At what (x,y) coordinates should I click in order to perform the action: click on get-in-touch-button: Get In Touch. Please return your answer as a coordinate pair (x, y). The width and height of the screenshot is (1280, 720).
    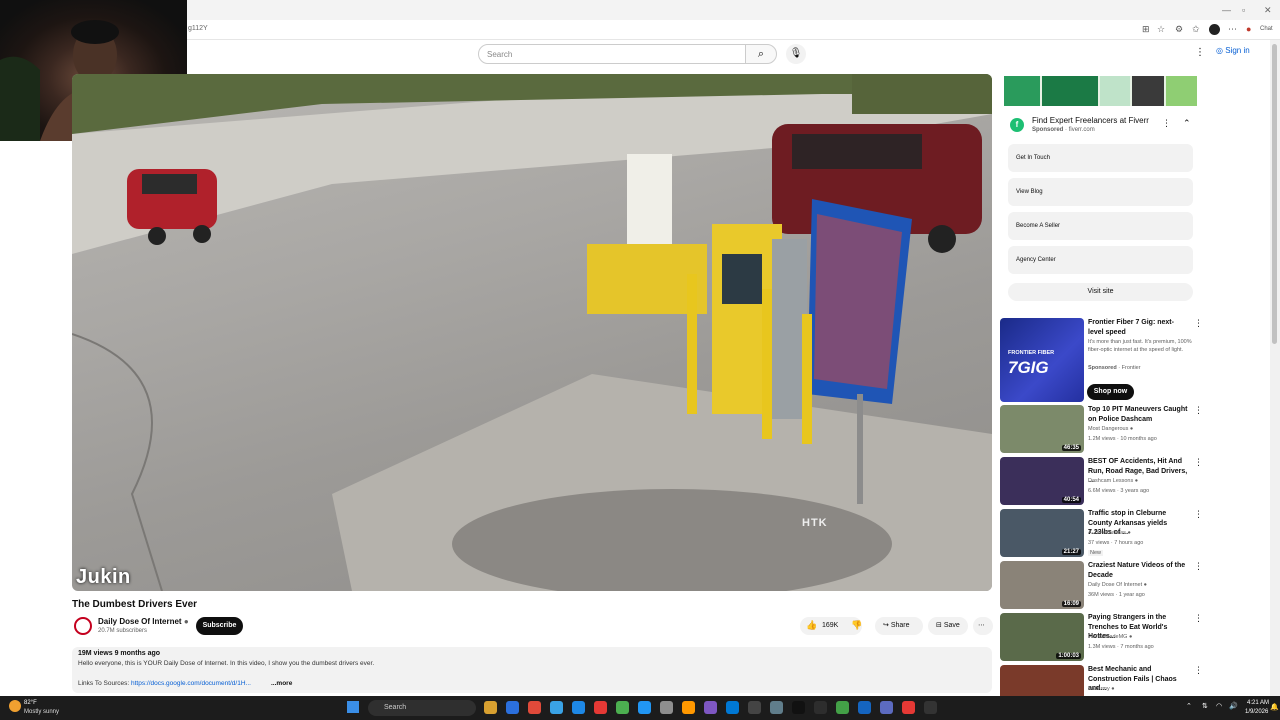
    Looking at the image, I should click on (1100, 158).